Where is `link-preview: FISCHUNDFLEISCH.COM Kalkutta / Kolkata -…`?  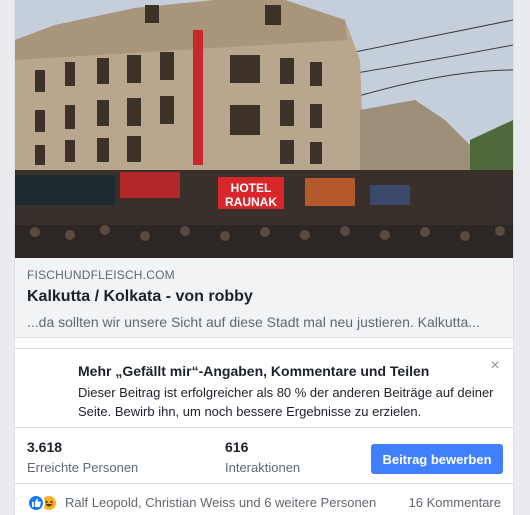
link-preview: FISCHUNDFLEISCH.COM Kalkutta / Kolkata -… is located at coordinates (264, 298).